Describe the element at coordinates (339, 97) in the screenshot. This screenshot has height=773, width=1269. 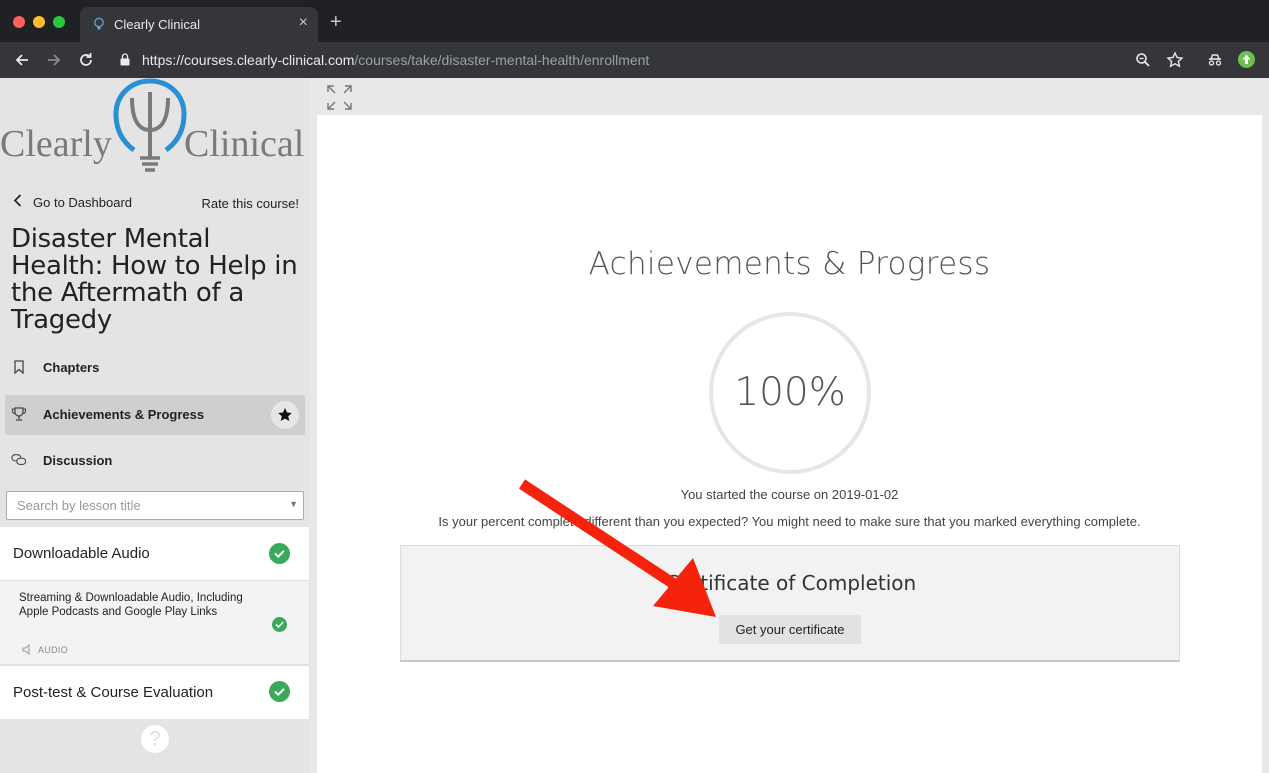
I see `expand-fullscreen-icon` at that location.